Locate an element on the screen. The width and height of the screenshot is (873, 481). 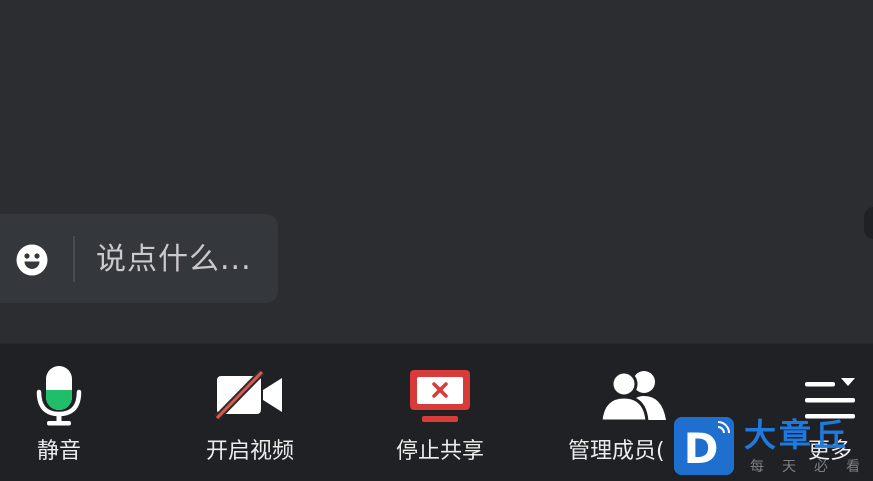
video-off-icon is located at coordinates (249, 396).